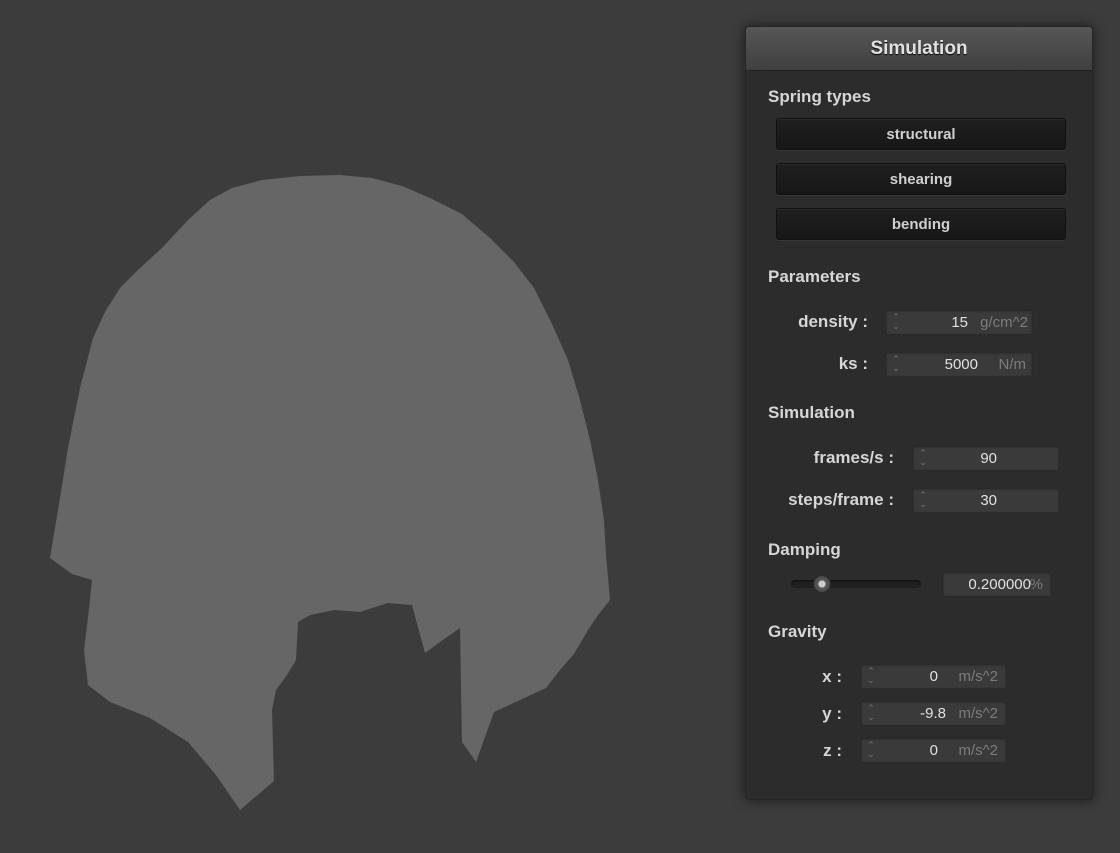  I want to click on damping-field: 0.200000 %, so click(997, 584).